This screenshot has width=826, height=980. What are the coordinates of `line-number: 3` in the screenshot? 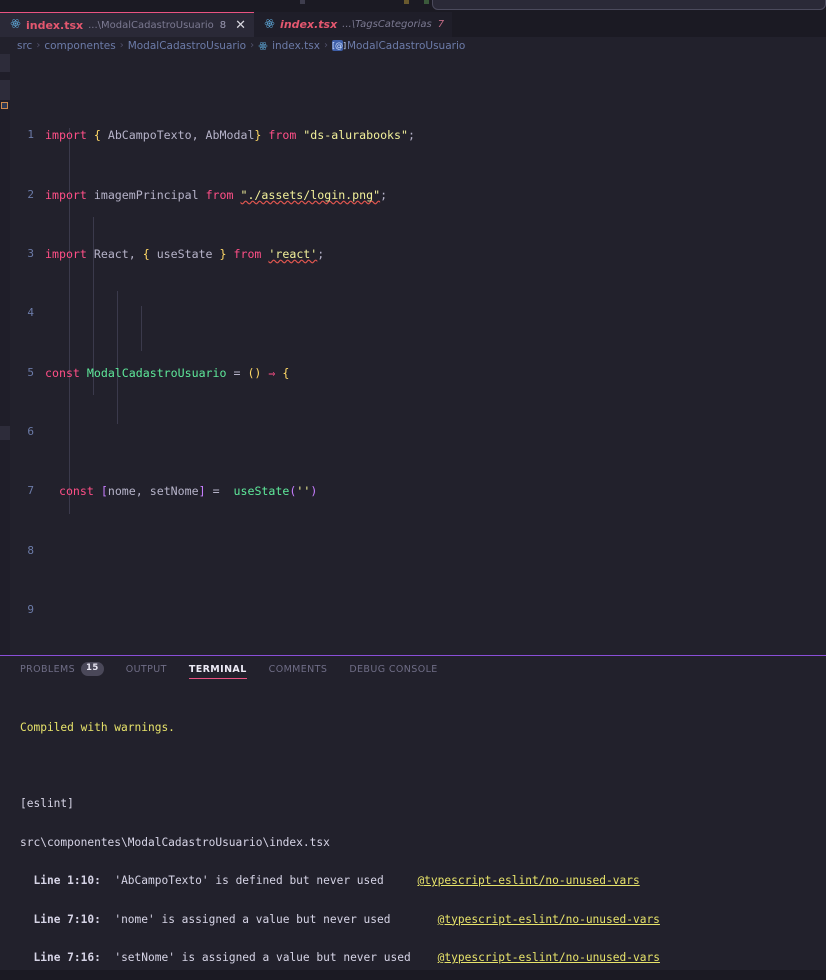 It's located at (30, 253).